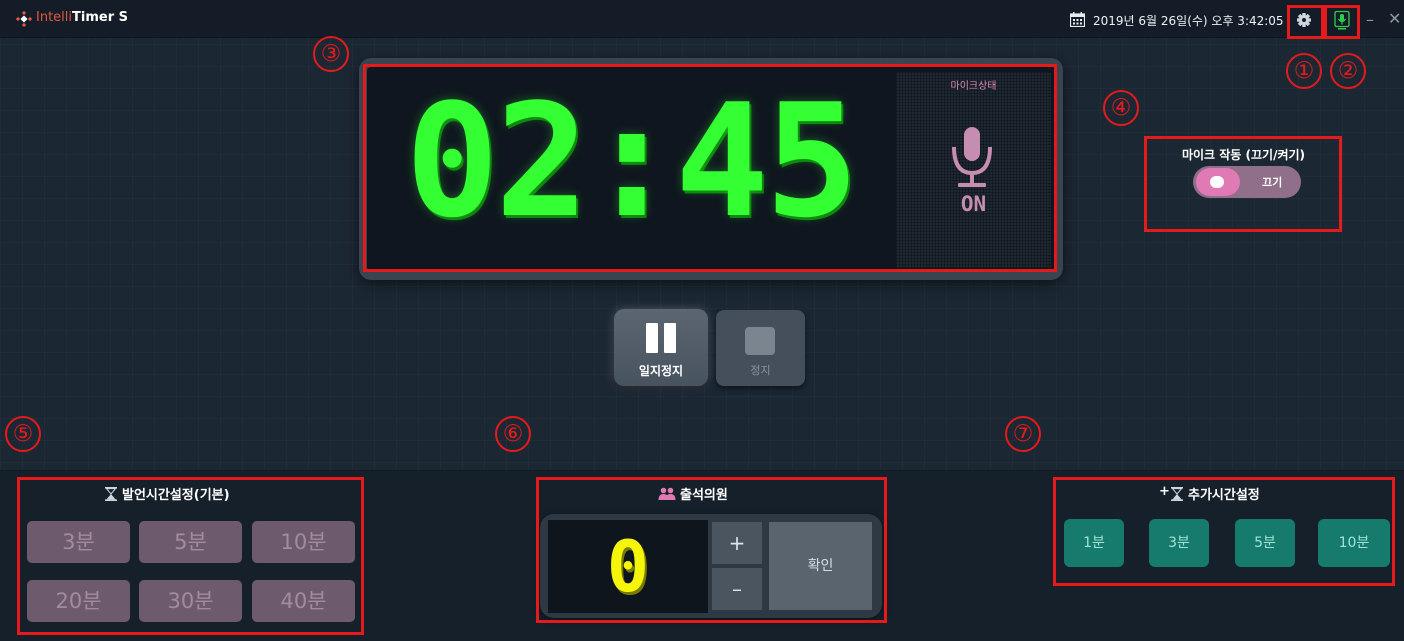 The image size is (1404, 641). Describe the element at coordinates (1224, 531) in the screenshot. I see `annotation-box-extra-time` at that location.